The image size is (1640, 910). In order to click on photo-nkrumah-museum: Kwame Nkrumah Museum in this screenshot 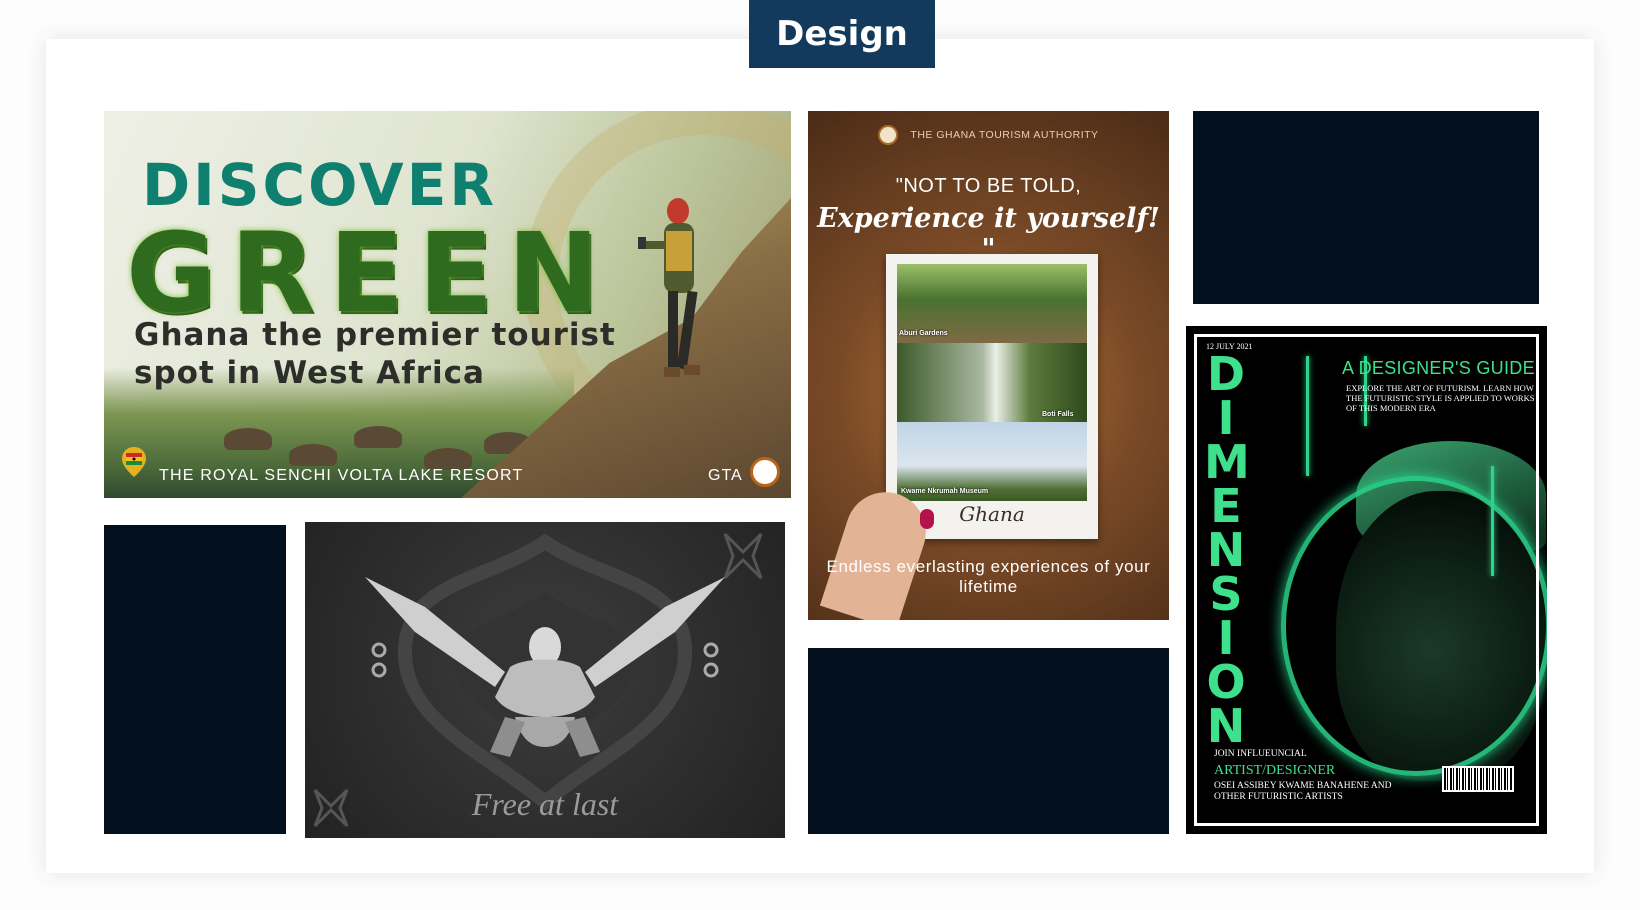, I will do `click(992, 461)`.